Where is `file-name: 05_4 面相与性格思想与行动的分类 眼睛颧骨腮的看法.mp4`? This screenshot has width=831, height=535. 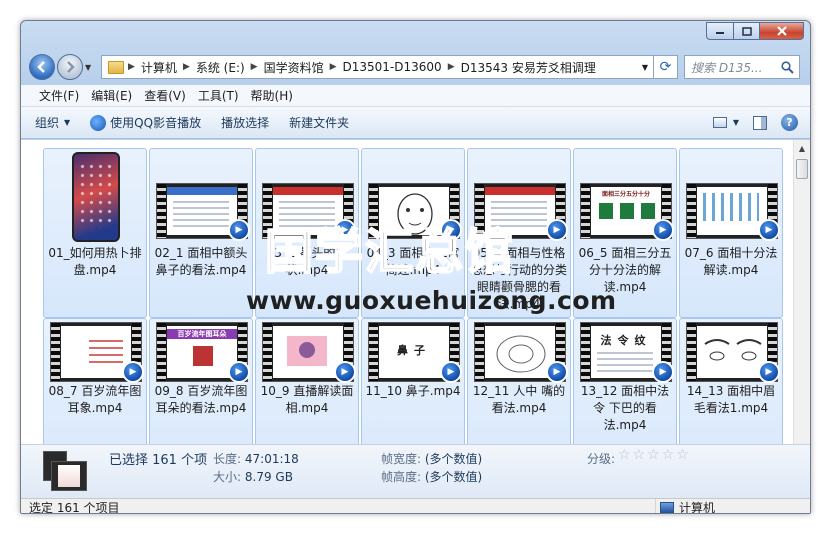 file-name: 05_4 面相与性格思想与行动的分类 眼睛颧骨腮的看法.mp4 is located at coordinates (518, 278).